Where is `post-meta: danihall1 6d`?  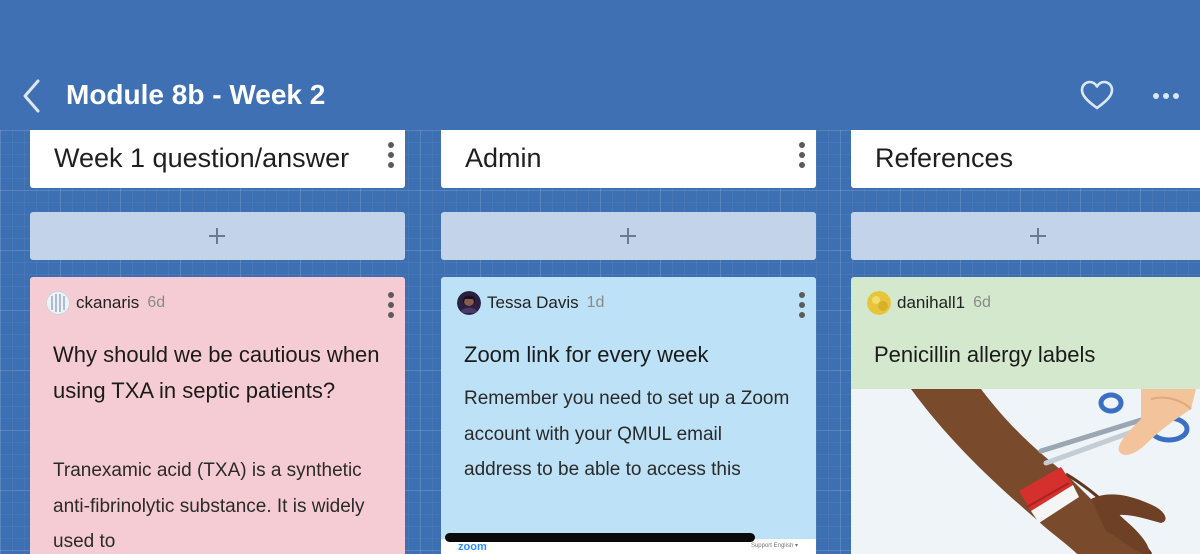
post-meta: danihall1 6d is located at coordinates (929, 304).